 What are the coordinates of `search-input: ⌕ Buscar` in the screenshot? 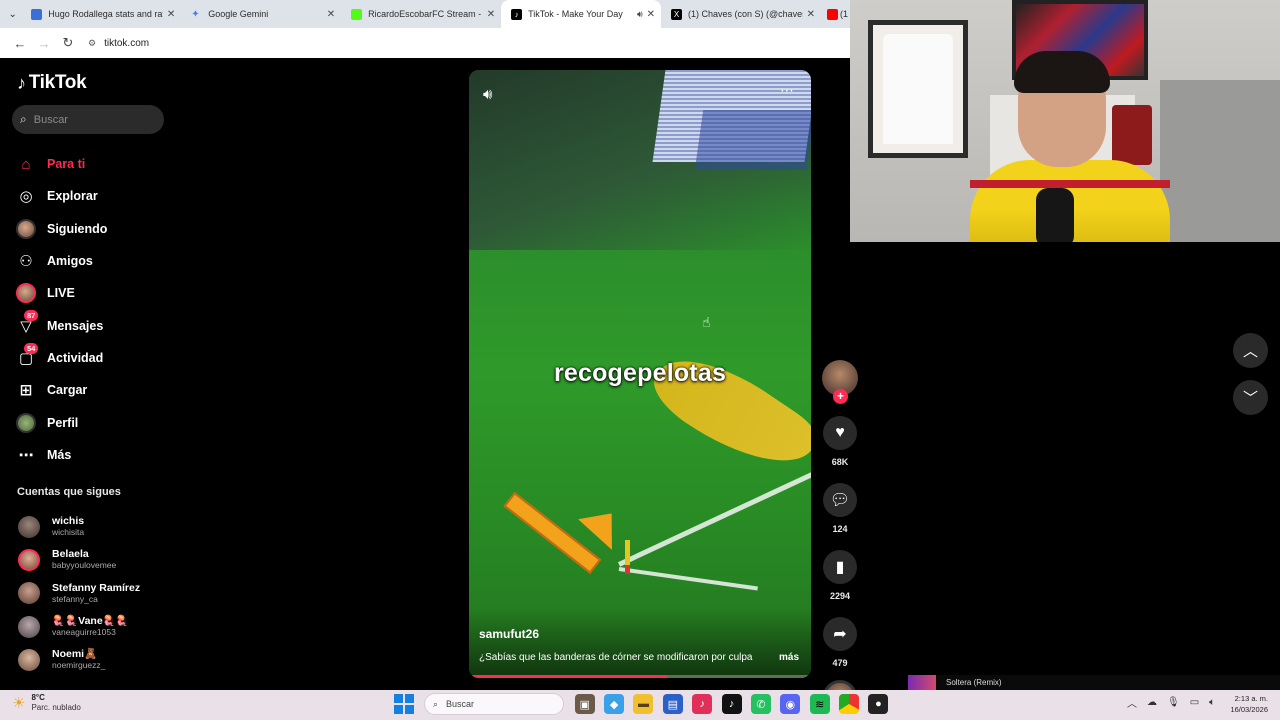 It's located at (88, 119).